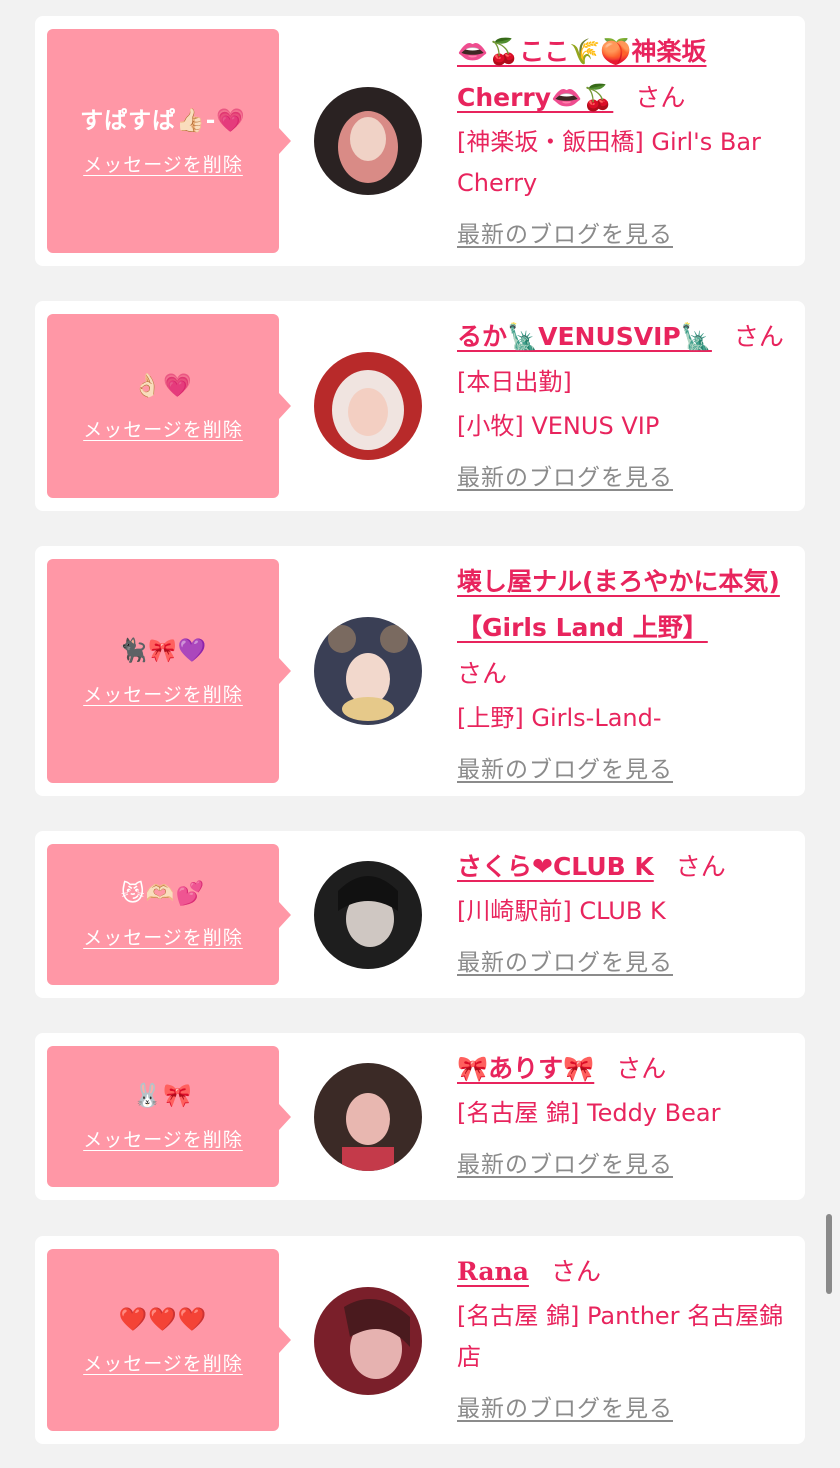  Describe the element at coordinates (514, 382) in the screenshot. I see `attendance-status: [本日出勤]` at that location.